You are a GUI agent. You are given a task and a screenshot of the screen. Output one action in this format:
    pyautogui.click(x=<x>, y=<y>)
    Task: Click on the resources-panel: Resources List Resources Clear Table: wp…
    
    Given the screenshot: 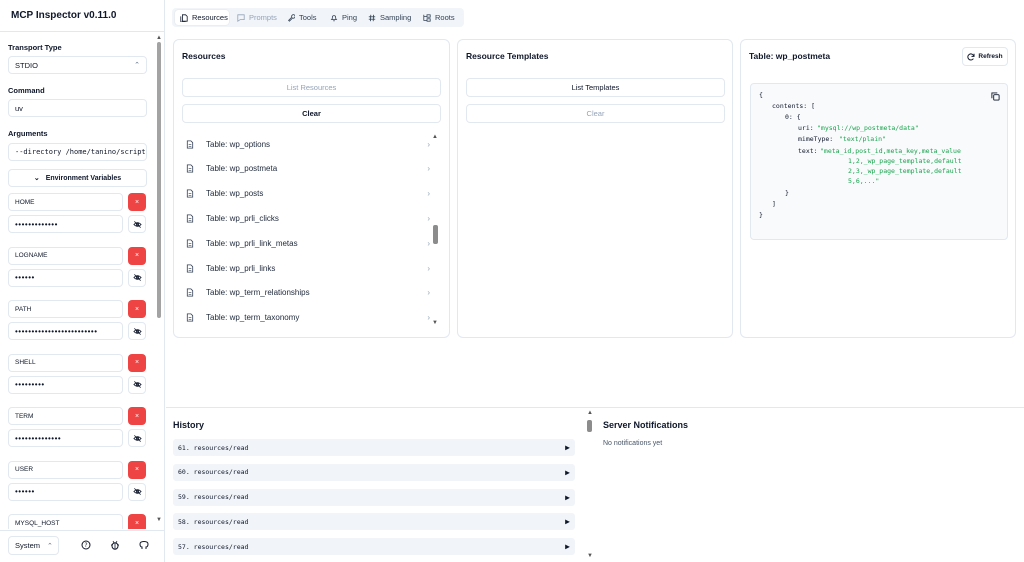 What is the action you would take?
    pyautogui.click(x=311, y=188)
    